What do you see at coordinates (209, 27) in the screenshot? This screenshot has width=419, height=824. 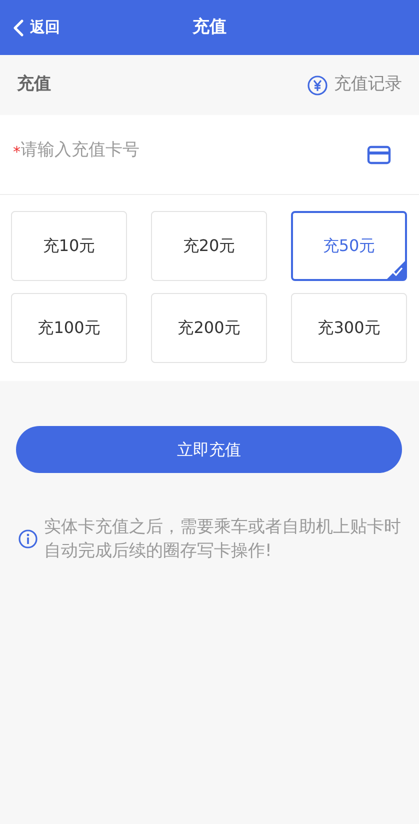 I see `page-title: 充值` at bounding box center [209, 27].